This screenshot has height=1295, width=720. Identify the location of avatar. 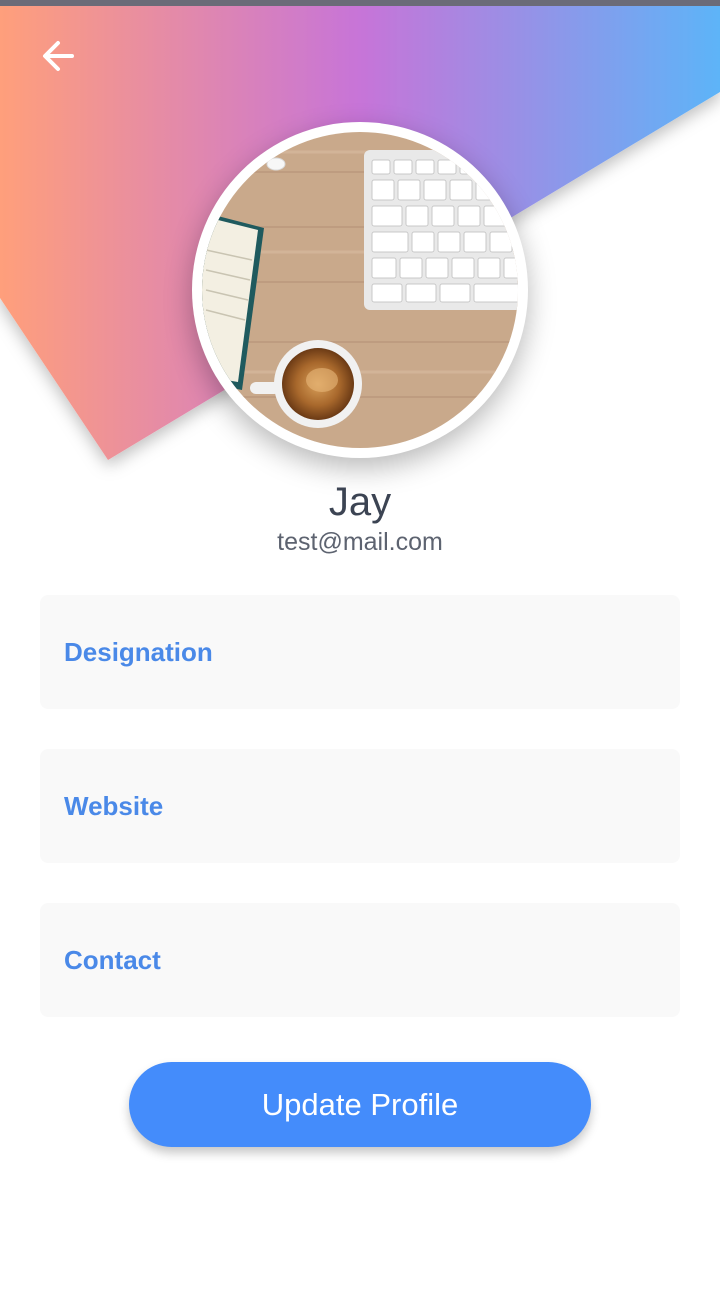
(360, 290).